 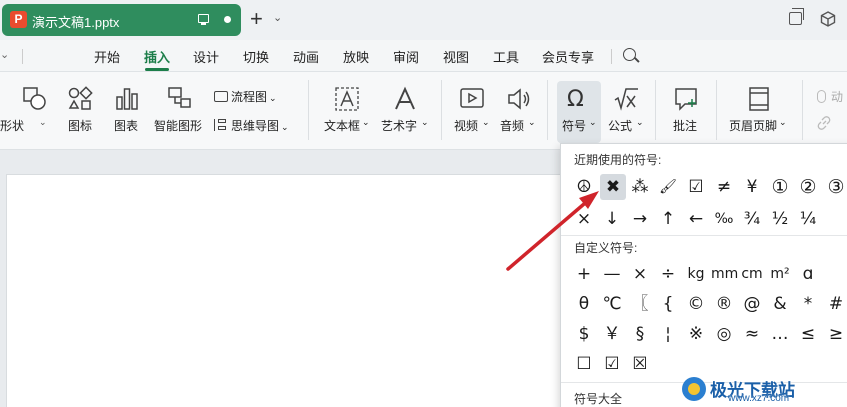 What do you see at coordinates (251, 125) in the screenshot?
I see `mindmap-button: 思维导图 ⌄` at bounding box center [251, 125].